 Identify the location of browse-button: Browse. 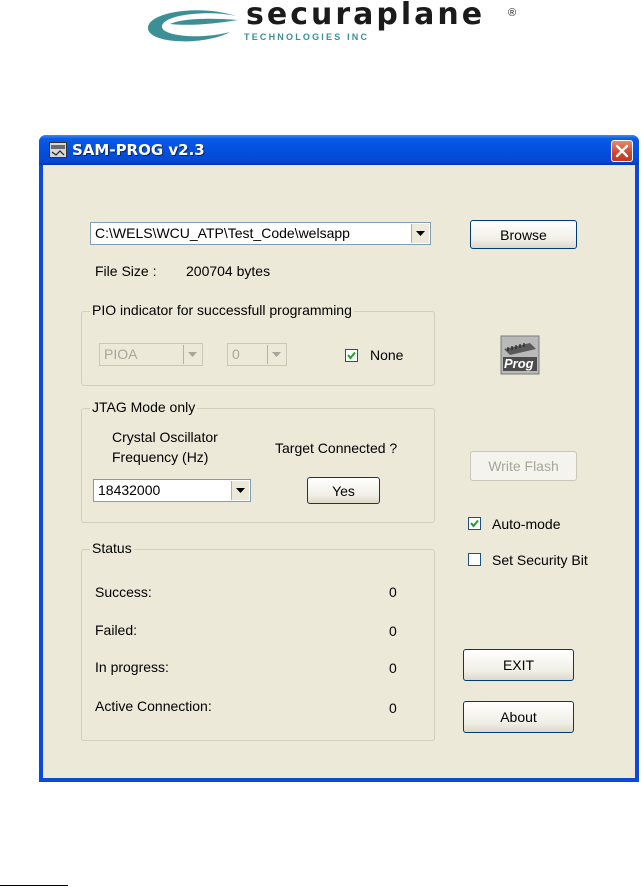
(523, 234).